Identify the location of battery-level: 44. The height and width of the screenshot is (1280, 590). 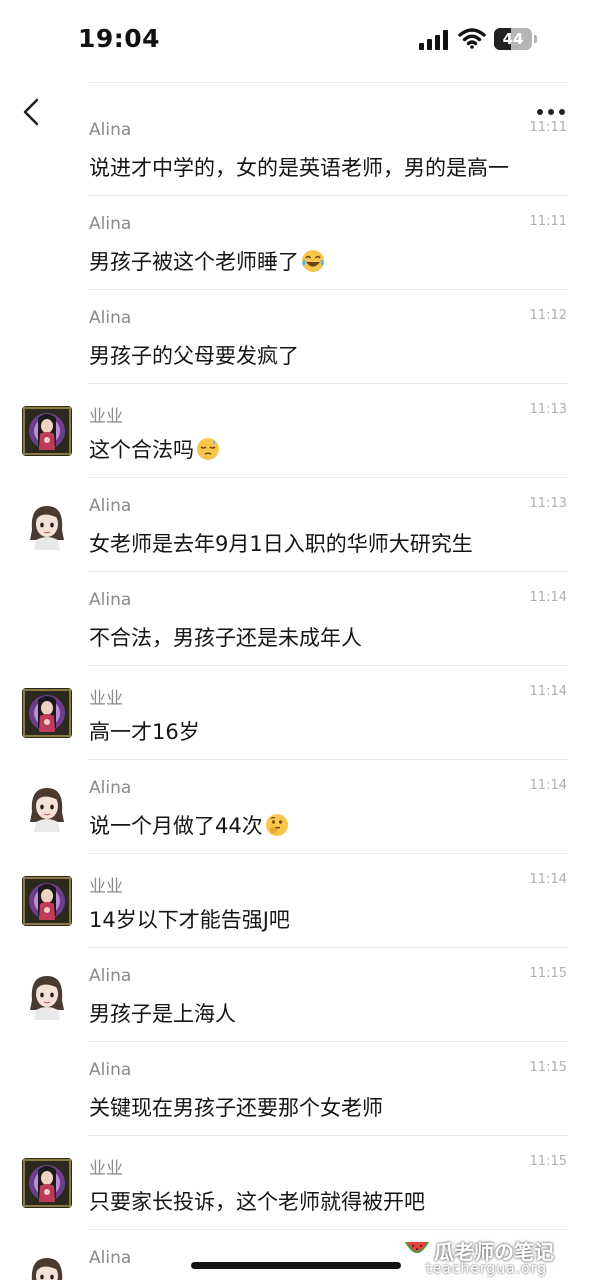
(513, 39).